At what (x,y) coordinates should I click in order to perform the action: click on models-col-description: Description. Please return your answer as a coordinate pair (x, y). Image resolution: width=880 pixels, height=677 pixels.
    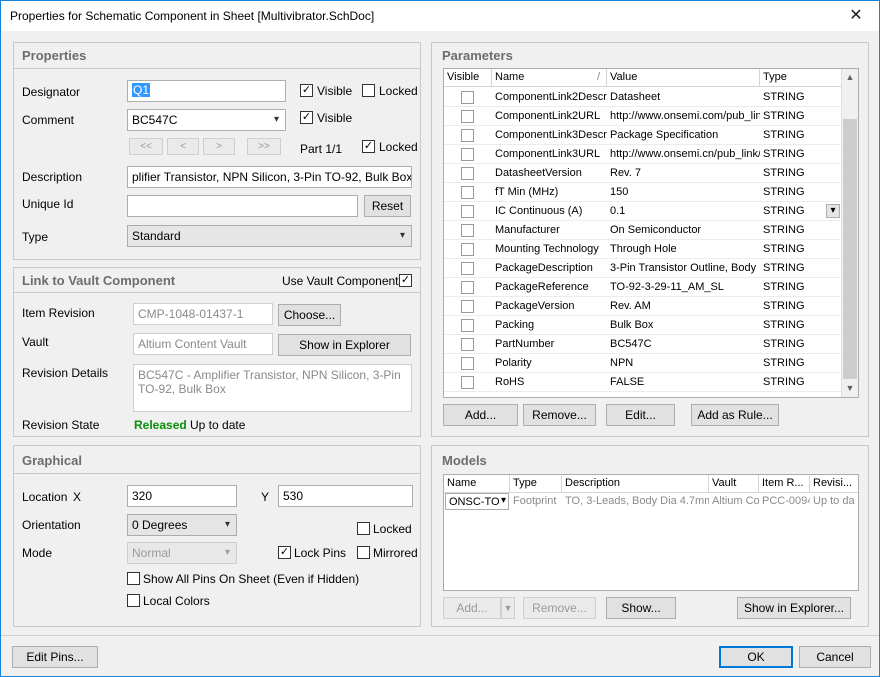
    Looking at the image, I should click on (635, 484).